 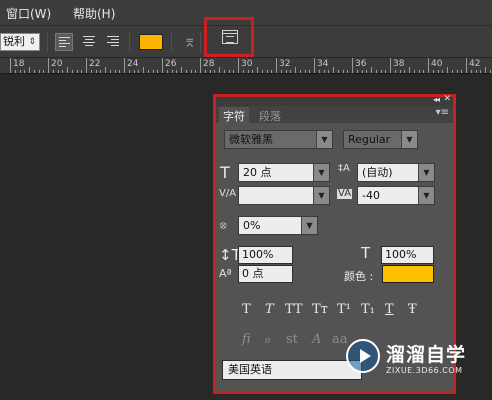 What do you see at coordinates (377, 172) in the screenshot?
I see `leading-value: (自动)` at bounding box center [377, 172].